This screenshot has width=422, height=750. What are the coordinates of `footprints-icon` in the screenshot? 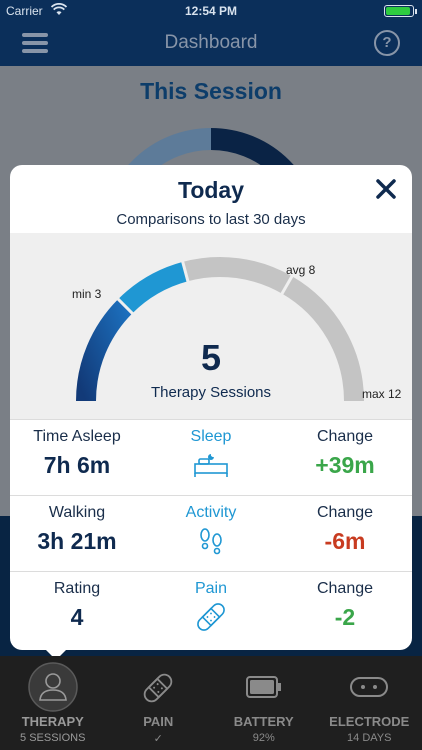 It's located at (211, 541).